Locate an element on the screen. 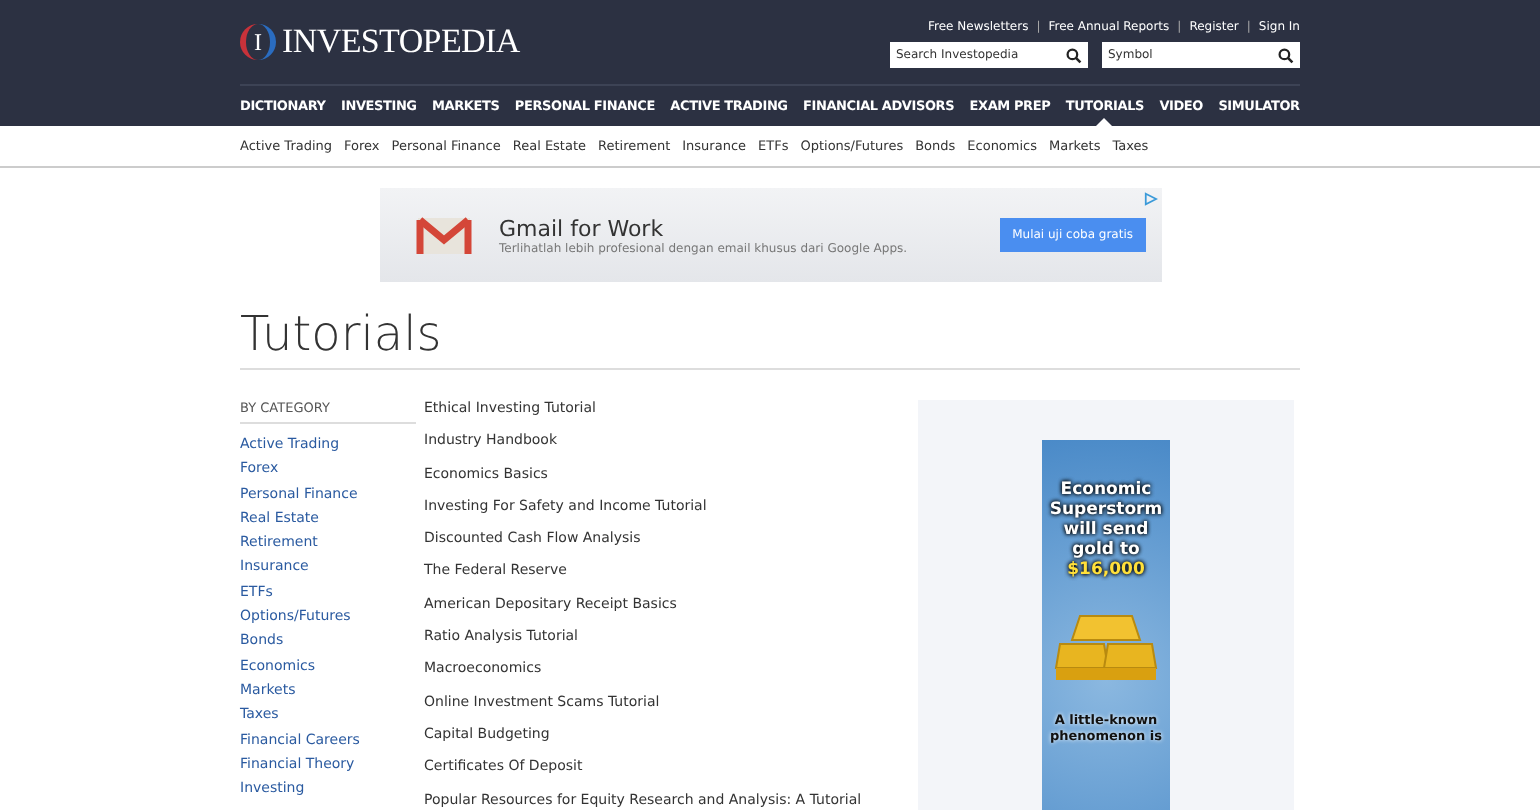  page-title: Tutorials is located at coordinates (770, 338).